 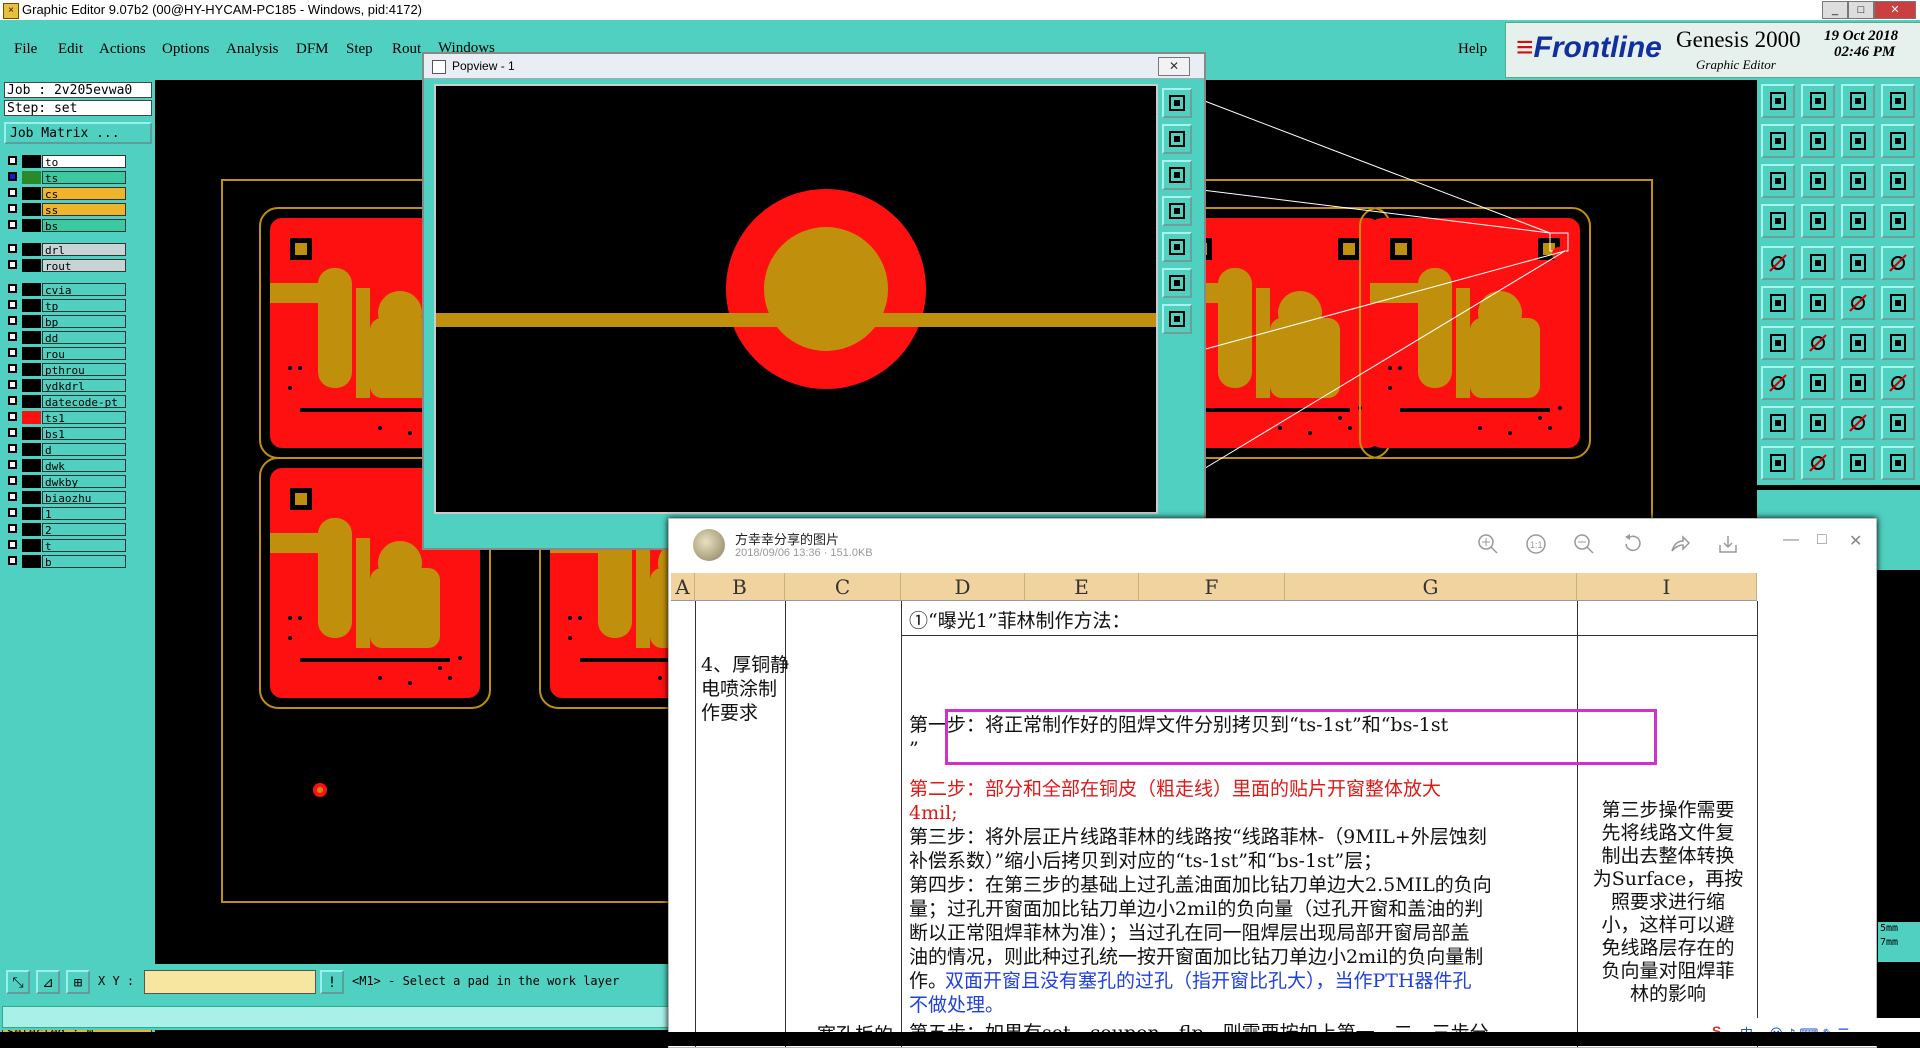 What do you see at coordinates (1584, 544) in the screenshot?
I see `zoom-out-icon` at bounding box center [1584, 544].